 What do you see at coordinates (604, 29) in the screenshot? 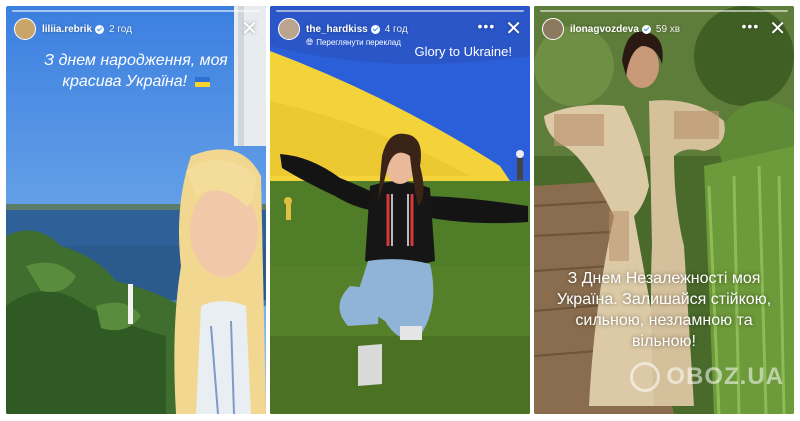
I see `story-username: ilonagvozdeva` at bounding box center [604, 29].